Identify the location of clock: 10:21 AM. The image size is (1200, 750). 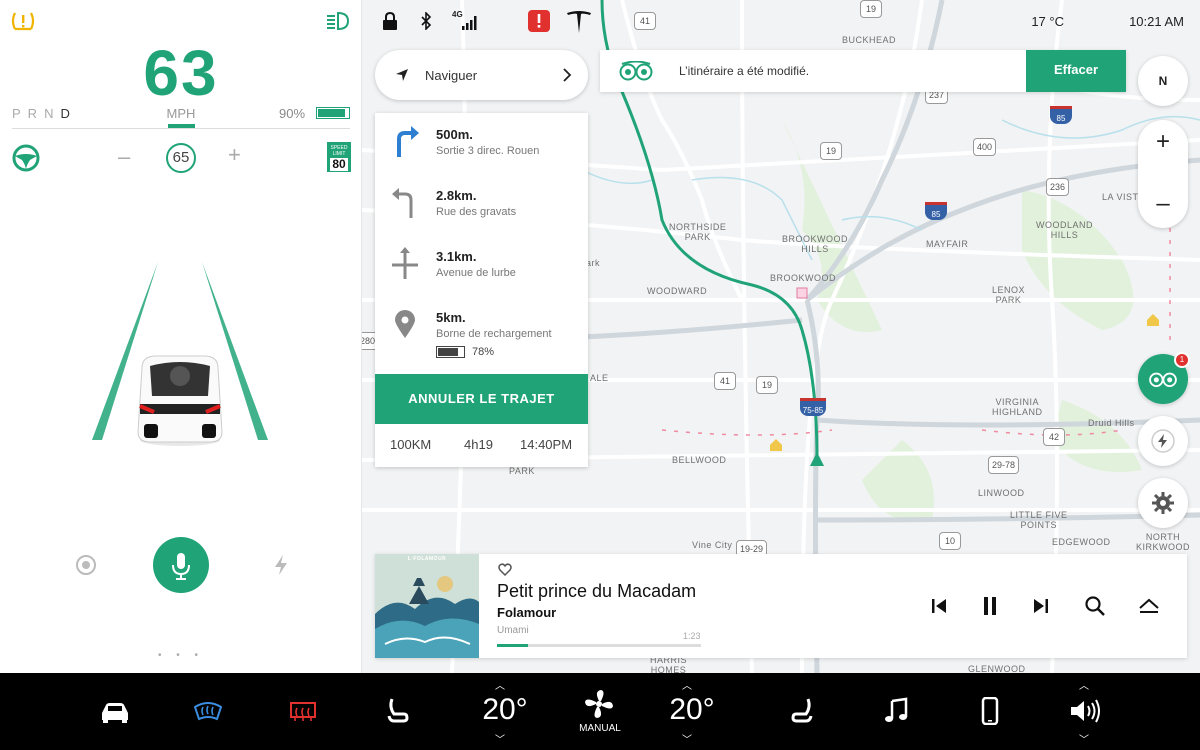
(1156, 21).